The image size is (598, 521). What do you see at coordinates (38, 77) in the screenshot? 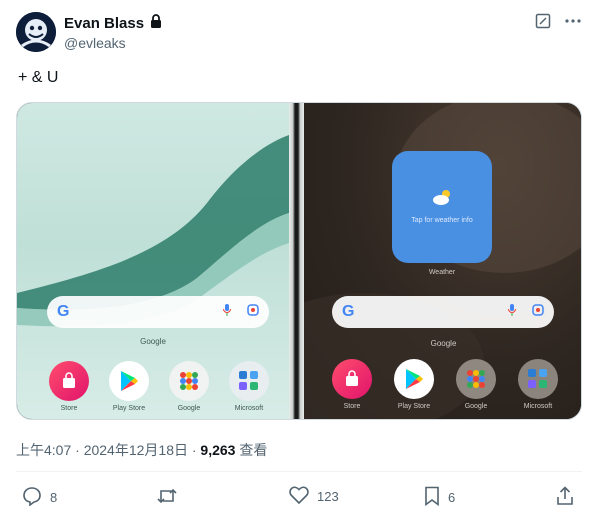
I see `tweet-text: + & U` at bounding box center [38, 77].